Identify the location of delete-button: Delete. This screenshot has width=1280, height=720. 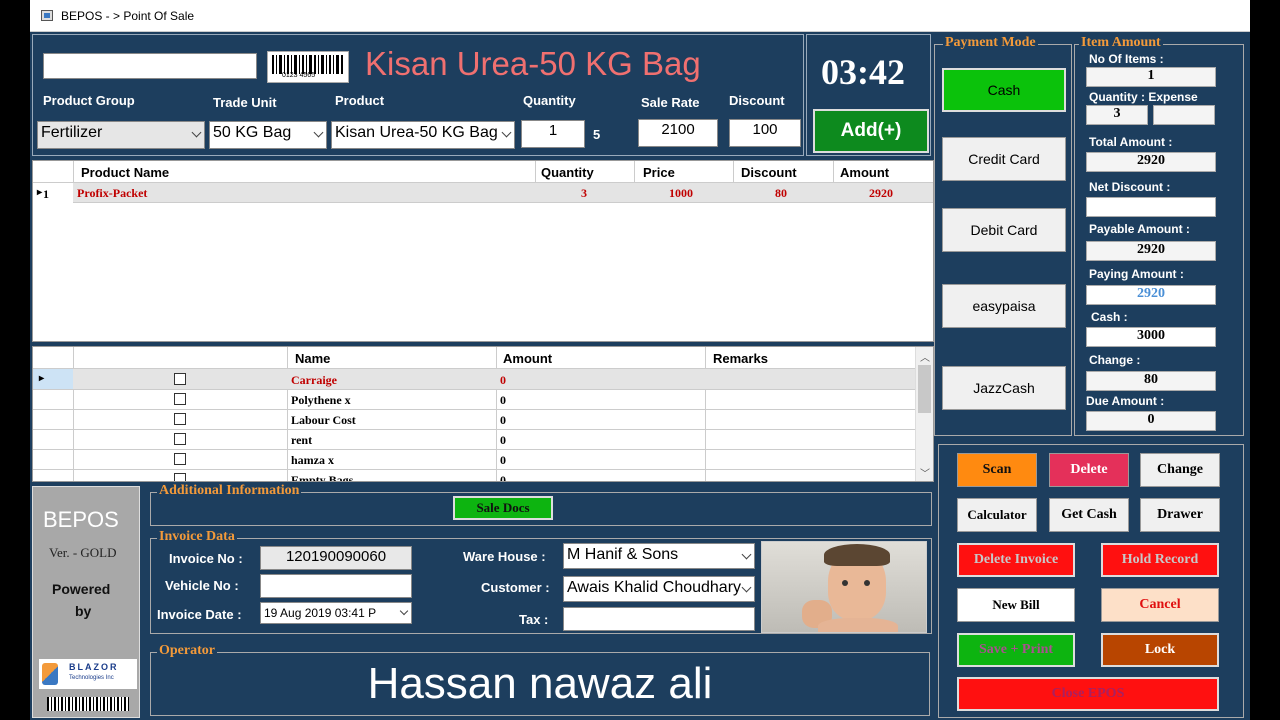
(1089, 470).